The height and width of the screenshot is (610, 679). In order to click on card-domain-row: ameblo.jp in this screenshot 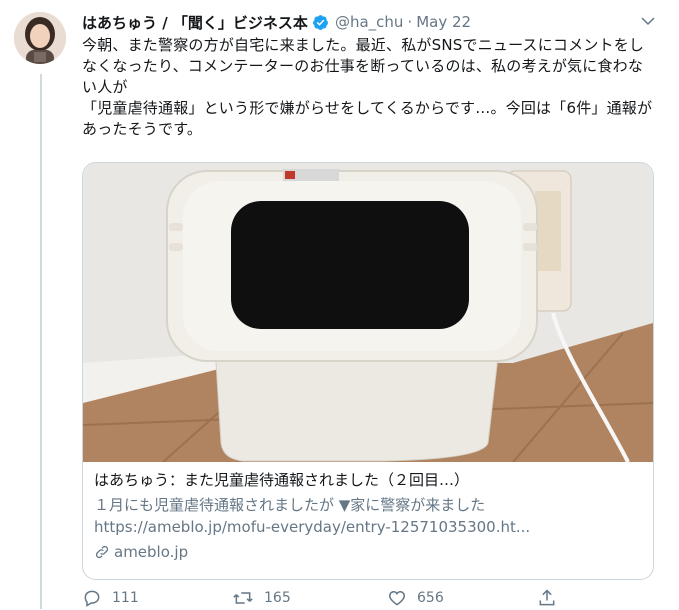, I will do `click(367, 552)`.